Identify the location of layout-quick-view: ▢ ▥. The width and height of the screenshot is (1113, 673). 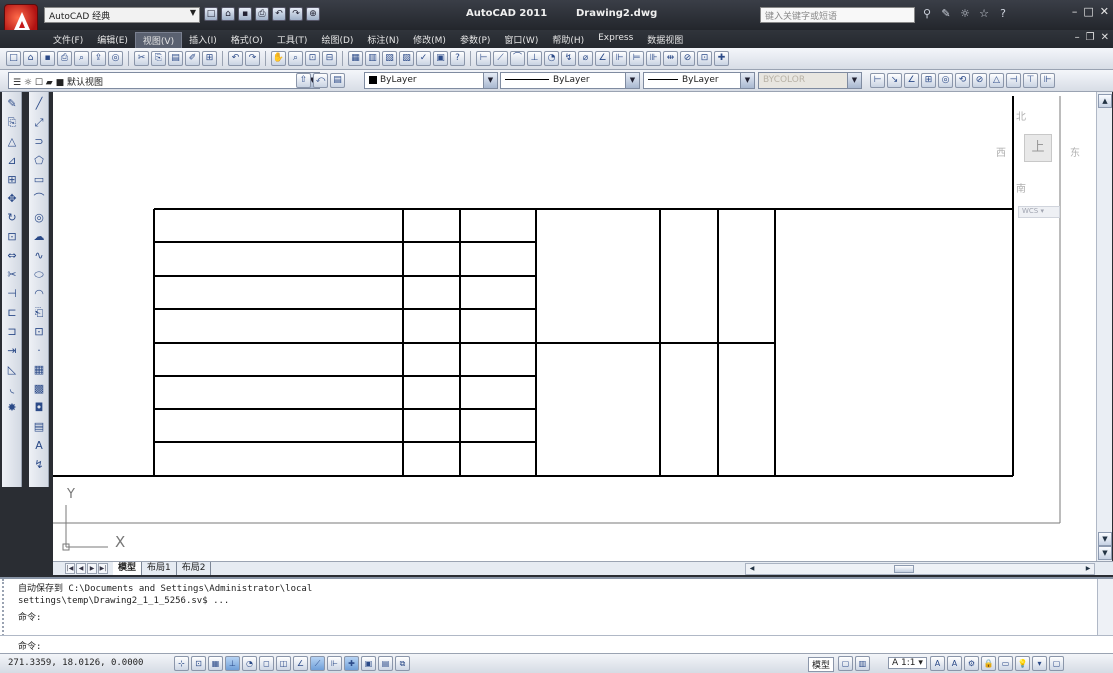
(854, 663).